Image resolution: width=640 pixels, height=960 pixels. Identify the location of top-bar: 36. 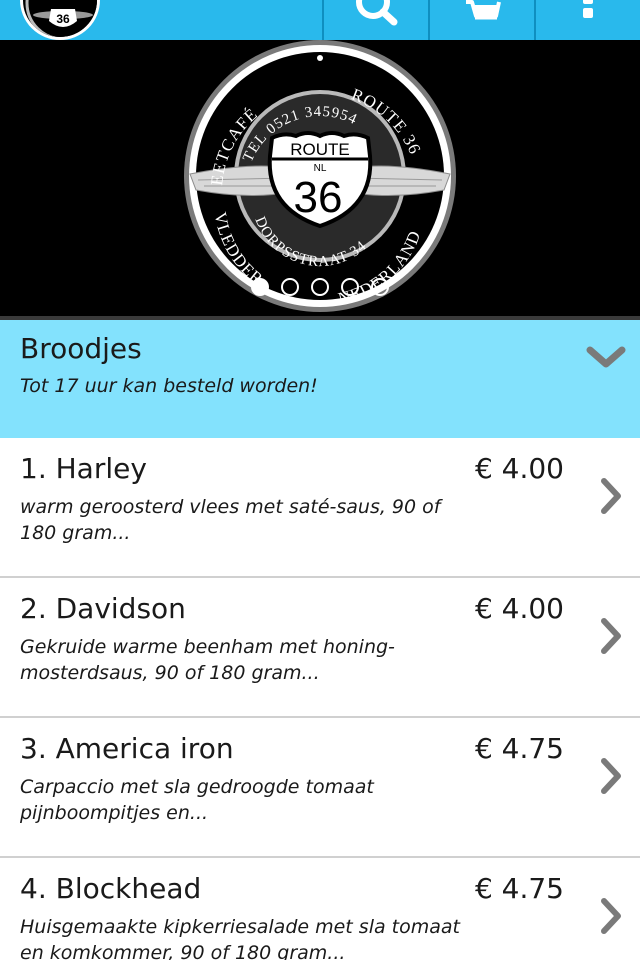
(320, 20).